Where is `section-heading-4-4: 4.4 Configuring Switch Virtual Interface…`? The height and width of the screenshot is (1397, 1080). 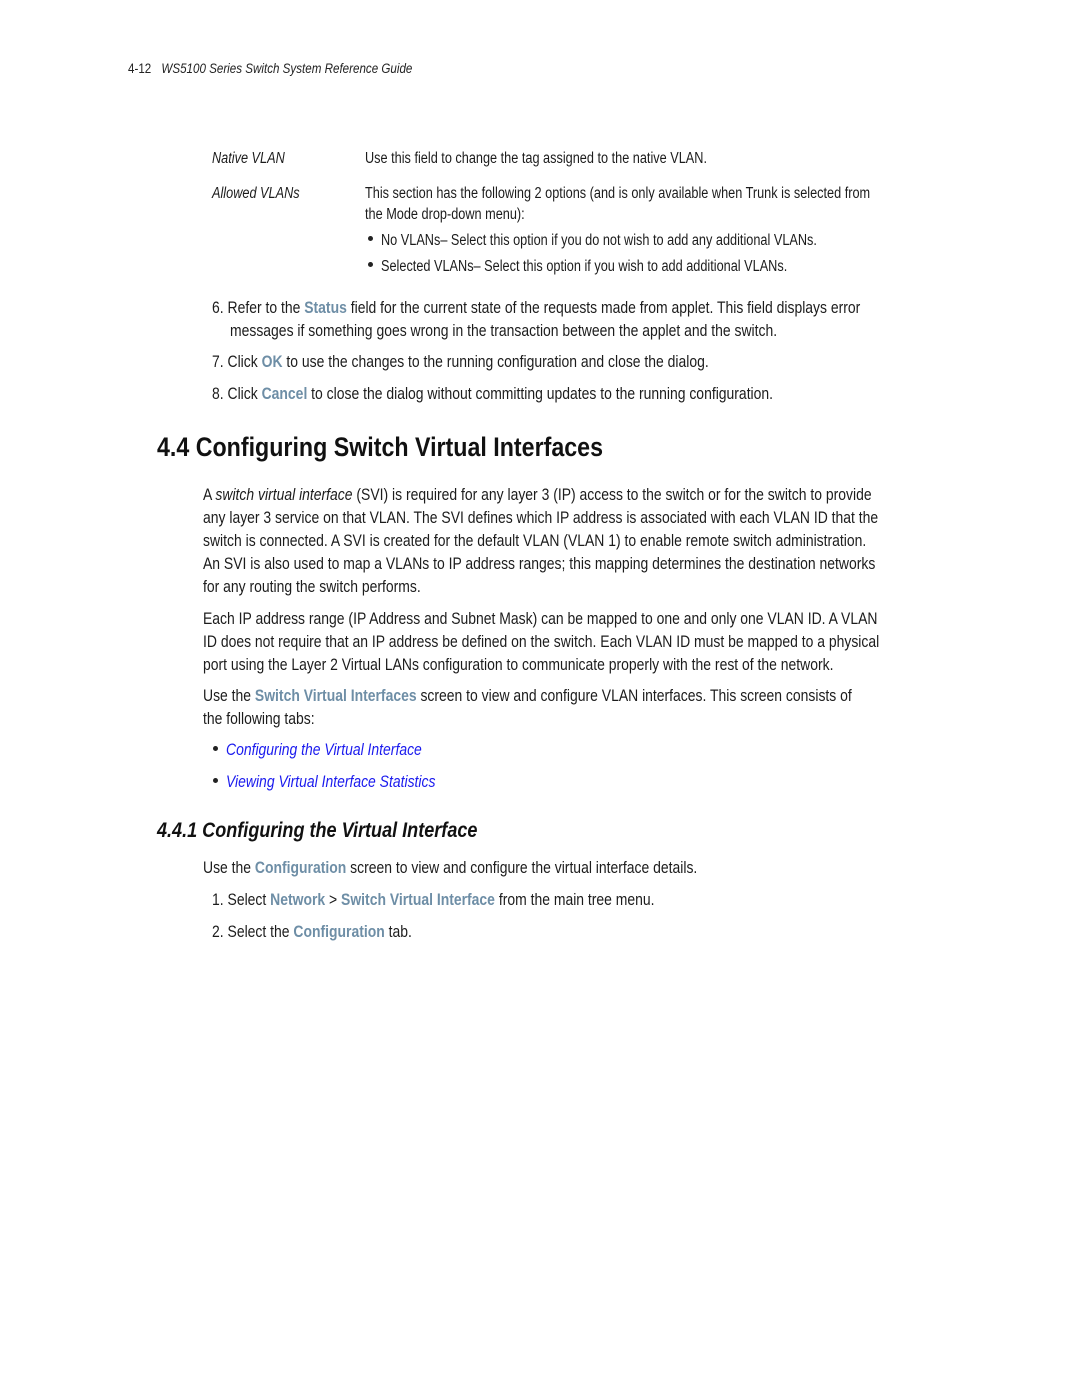
section-heading-4-4: 4.4 Configuring Switch Virtual Interface… is located at coordinates (380, 447).